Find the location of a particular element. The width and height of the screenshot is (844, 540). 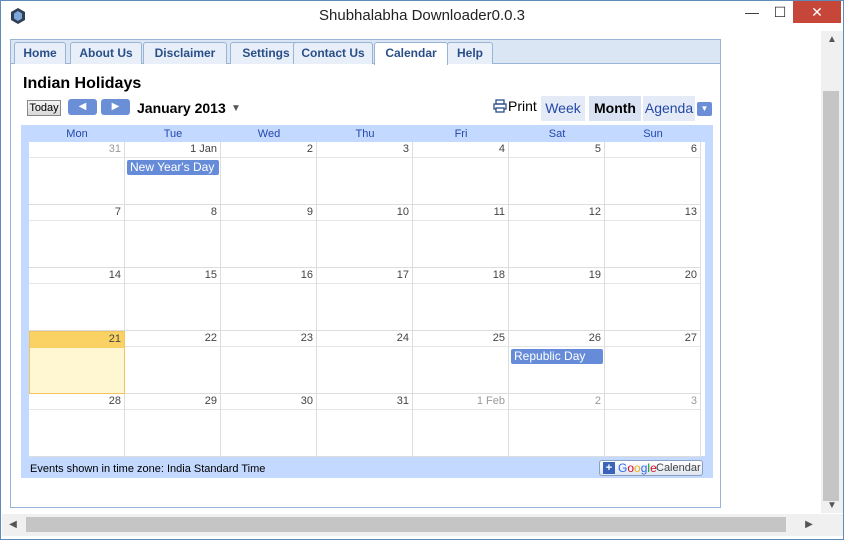

day-cell: 20 is located at coordinates (653, 299).